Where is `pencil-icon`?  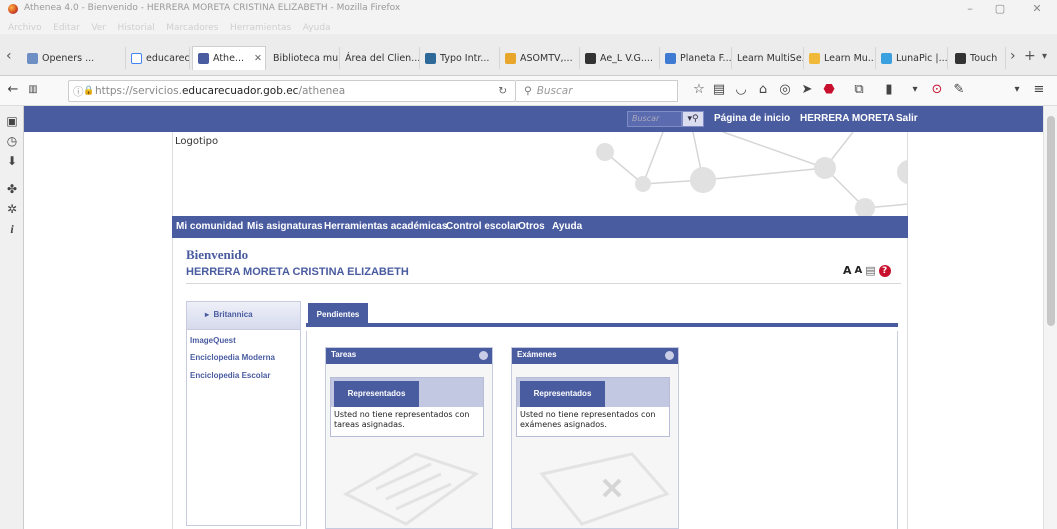 pencil-icon is located at coordinates (814, 58).